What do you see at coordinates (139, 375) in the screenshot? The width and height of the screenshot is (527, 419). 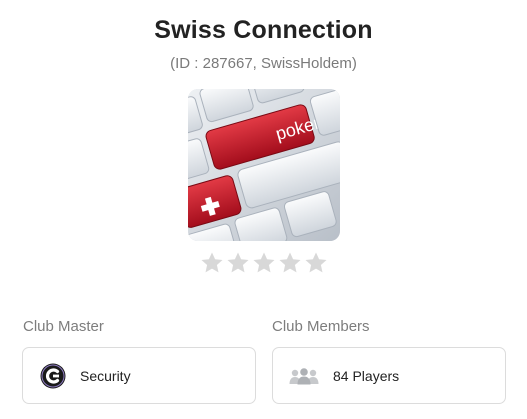 I see `club-master-card: Security` at bounding box center [139, 375].